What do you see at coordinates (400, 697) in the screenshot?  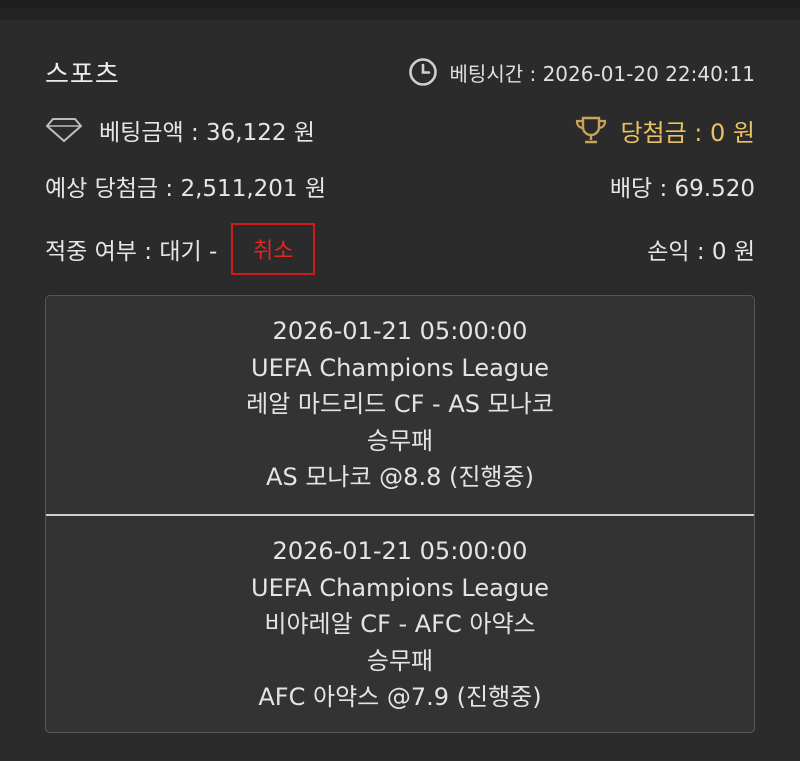 I see `match-pick: AFC 아약스 @7.9 (진행중)` at bounding box center [400, 697].